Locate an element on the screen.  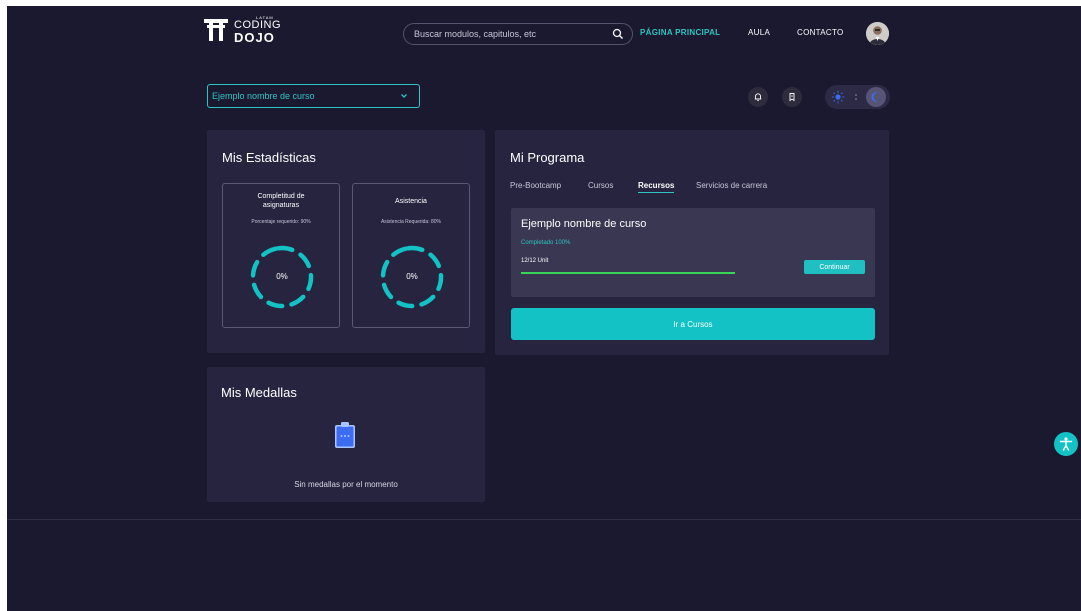
torii-icon is located at coordinates (216, 30).